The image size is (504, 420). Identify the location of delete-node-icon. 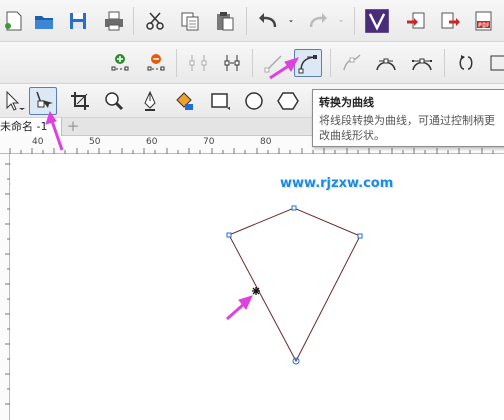
(156, 63).